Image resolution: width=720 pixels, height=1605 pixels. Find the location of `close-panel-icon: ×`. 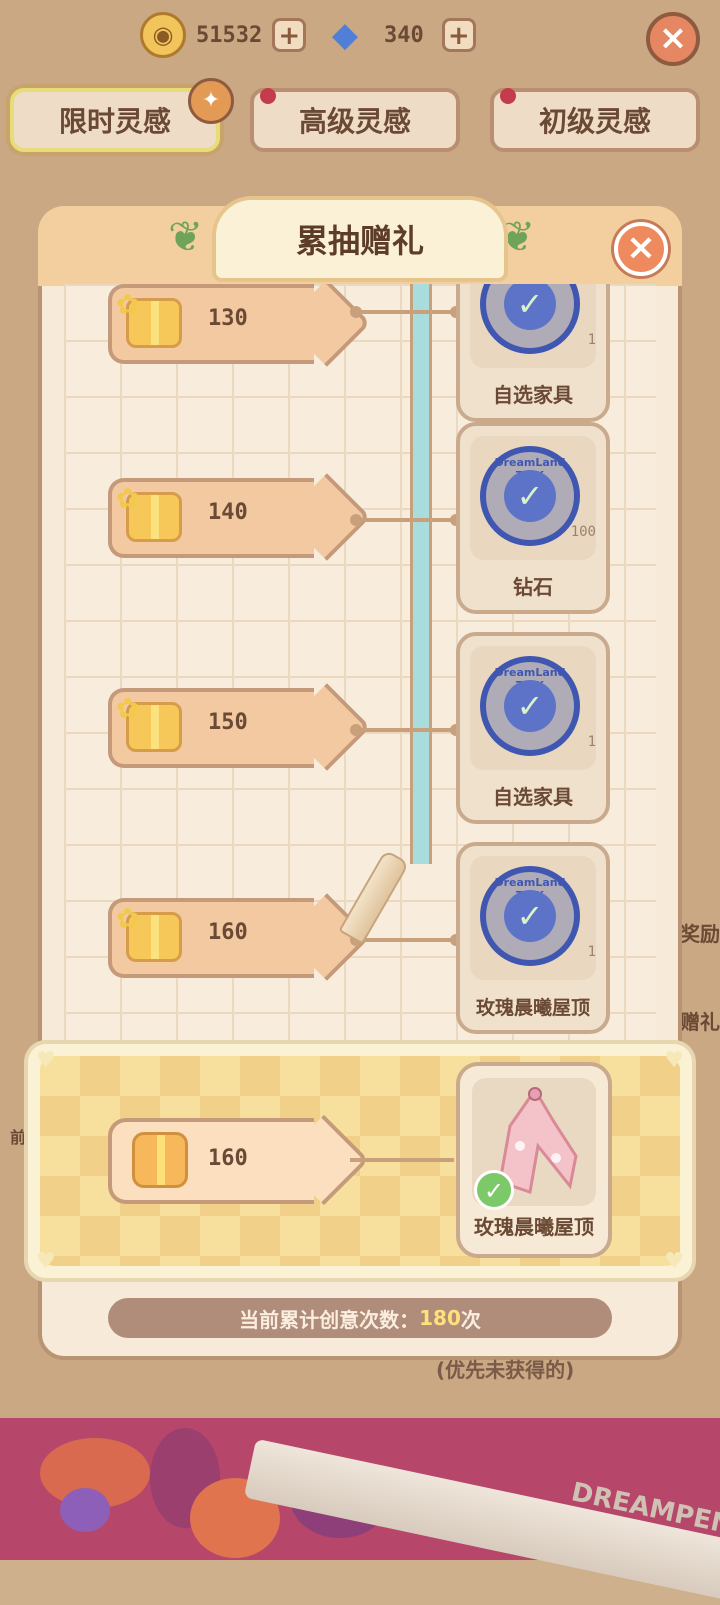

close-panel-icon: × is located at coordinates (641, 249).